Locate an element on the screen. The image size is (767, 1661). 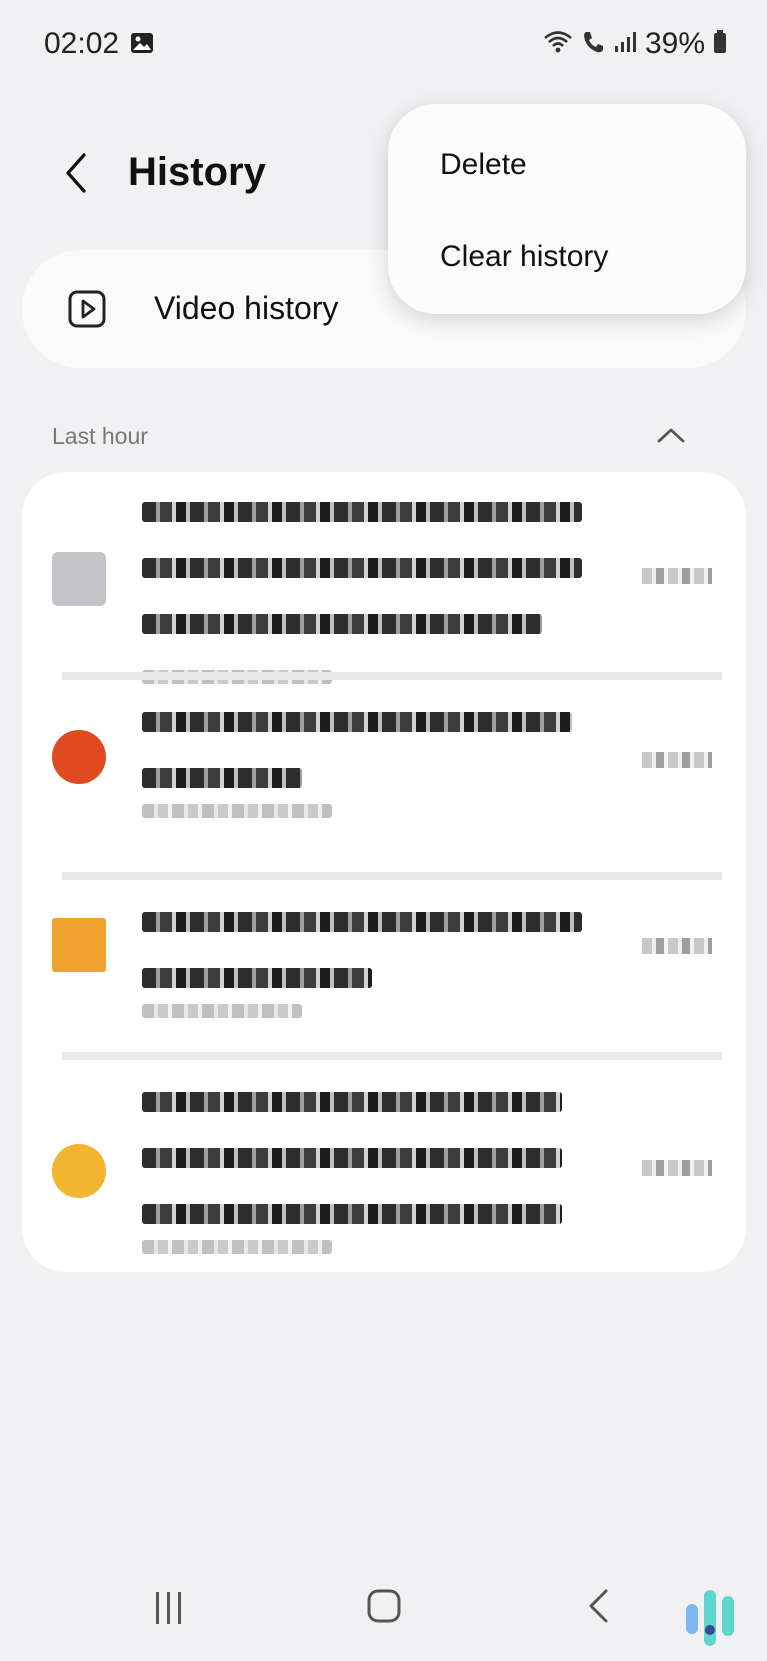
status-bar: 02:02 39% is located at coordinates (383, 45).